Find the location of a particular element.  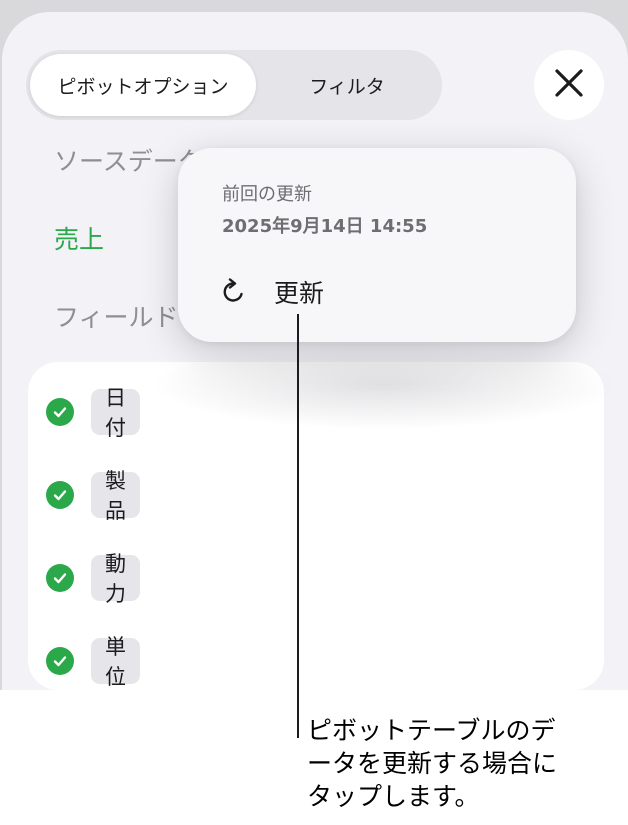

callout-caption: ピボットテーブルのデ ータを更新する場合に タップします。 is located at coordinates (457, 763).